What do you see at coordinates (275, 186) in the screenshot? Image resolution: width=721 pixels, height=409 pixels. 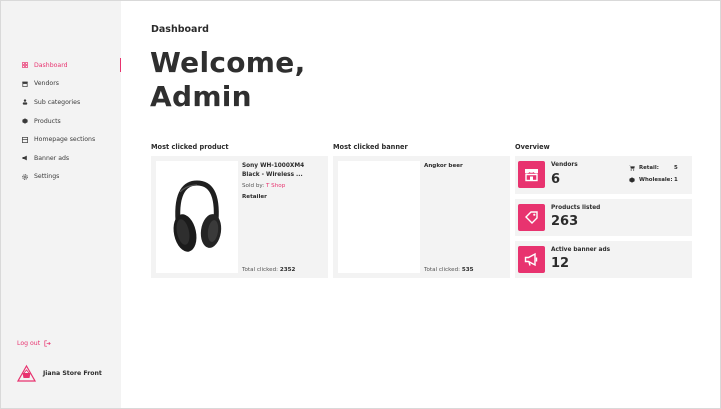 I see `seller-link: T Shop` at bounding box center [275, 186].